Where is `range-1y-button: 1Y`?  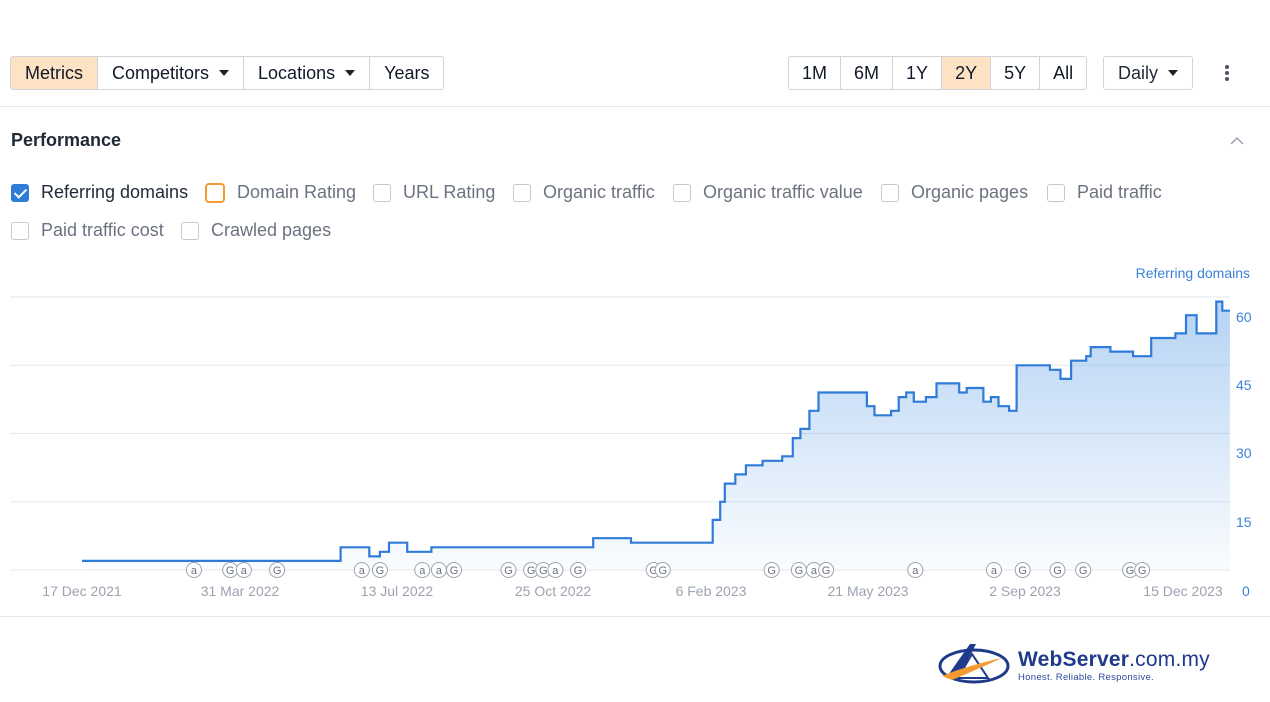
range-1y-button: 1Y is located at coordinates (918, 73).